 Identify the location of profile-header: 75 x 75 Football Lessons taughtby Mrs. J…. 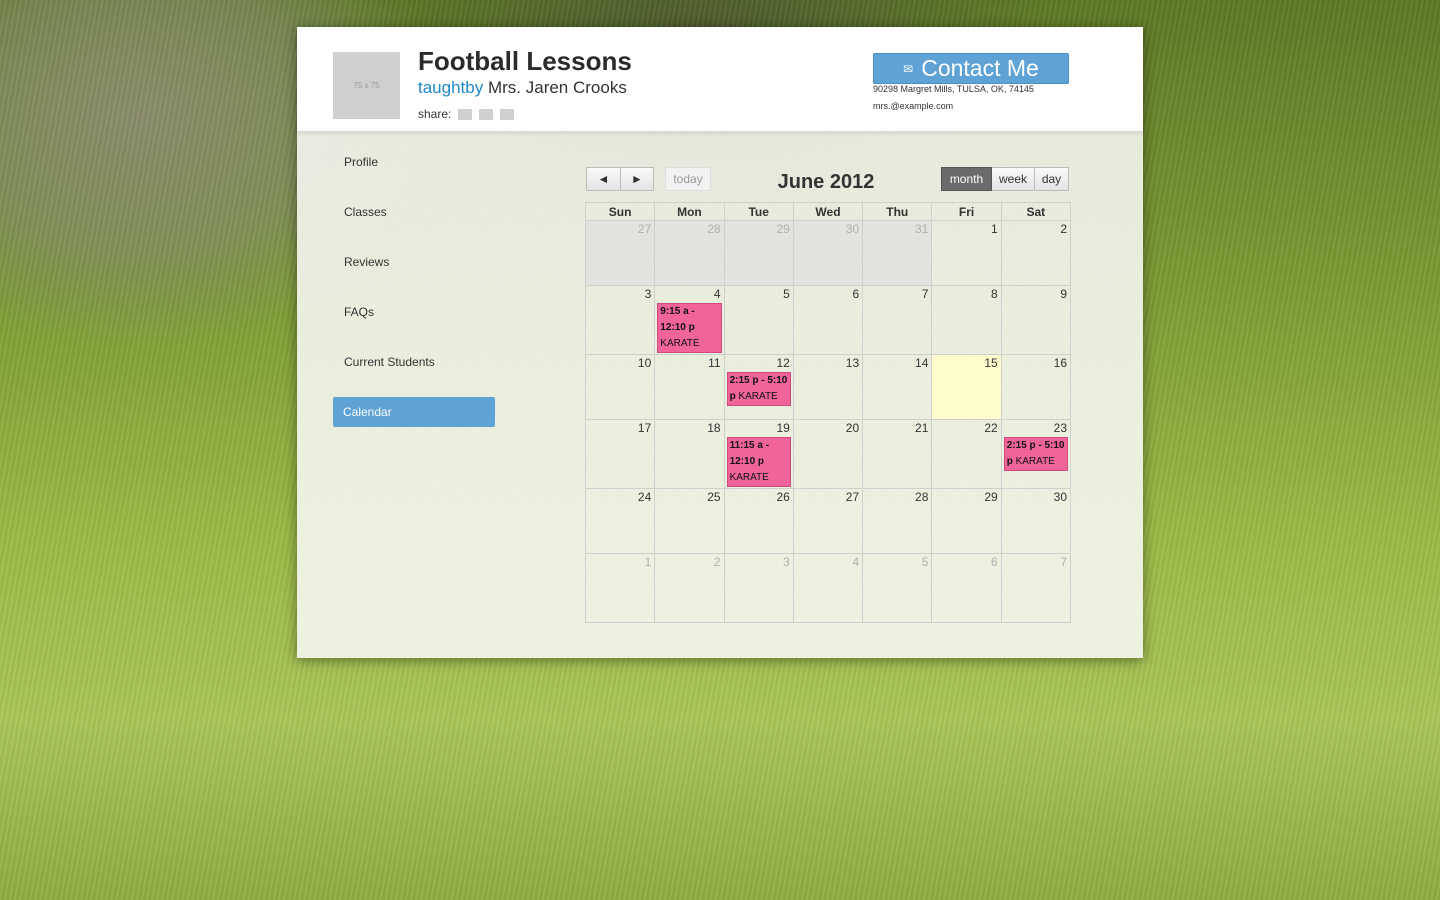
(720, 79).